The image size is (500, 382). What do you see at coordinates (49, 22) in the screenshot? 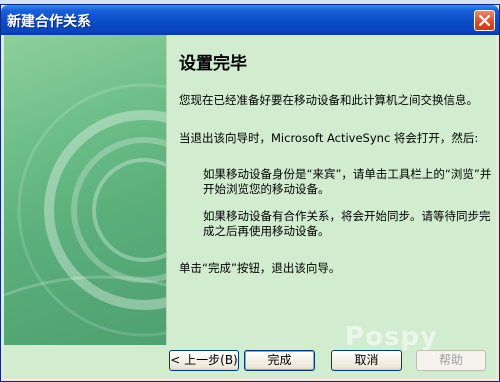
I see `window-title: 新建合作关系` at bounding box center [49, 22].